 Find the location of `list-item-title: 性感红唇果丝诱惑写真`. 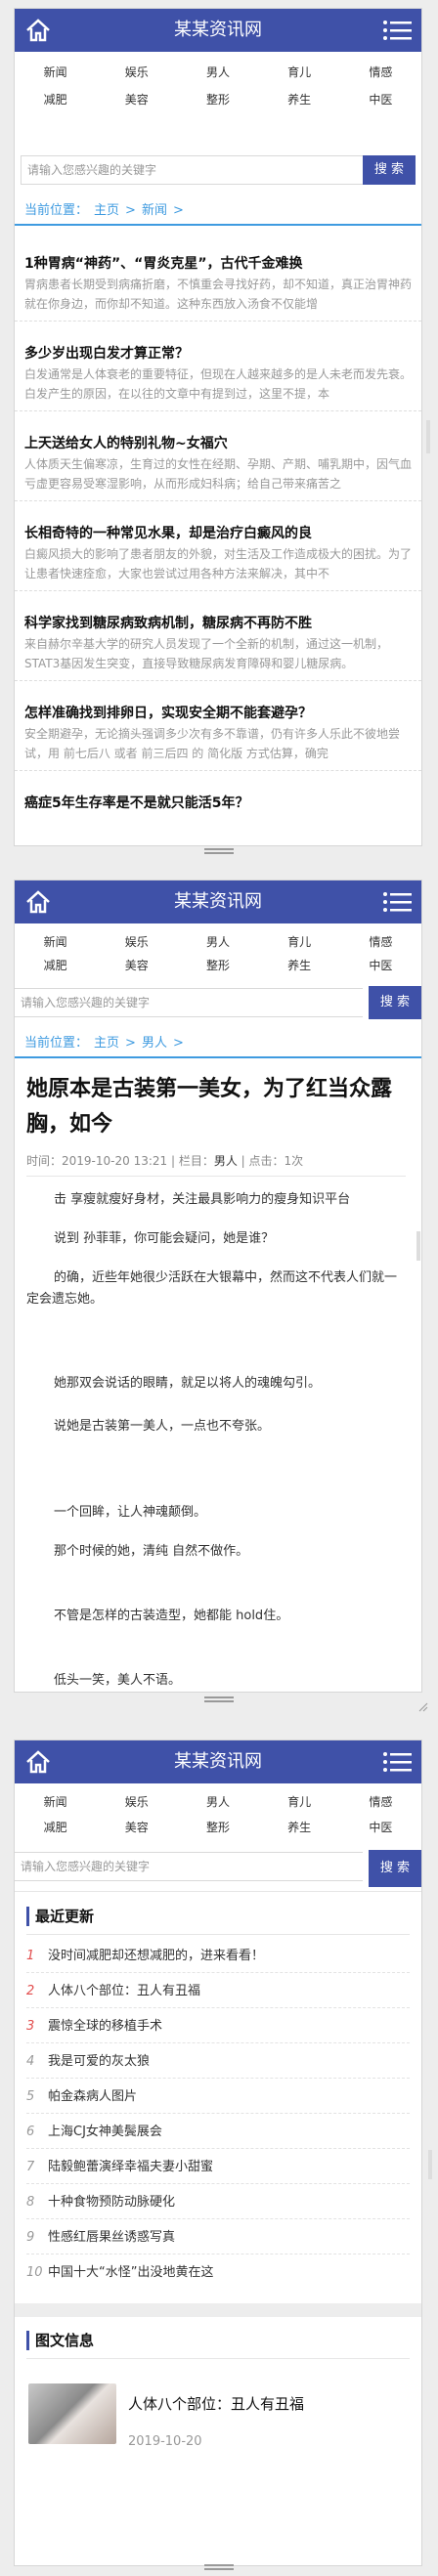

list-item-title: 性感红唇果丝诱惑写真 is located at coordinates (111, 2238).